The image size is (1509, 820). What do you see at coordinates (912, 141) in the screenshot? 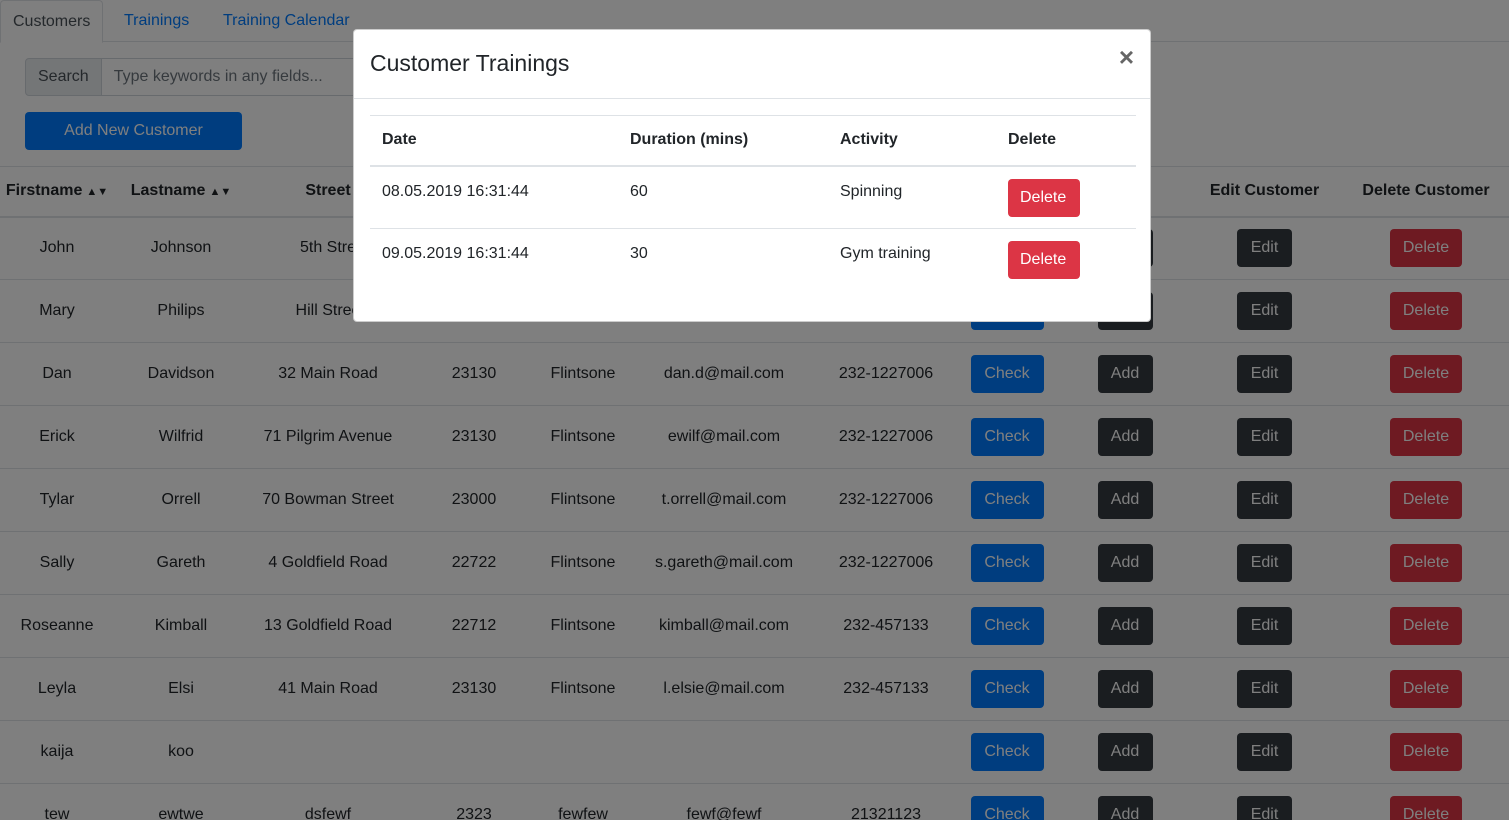
I see `header-activity: Activity` at bounding box center [912, 141].